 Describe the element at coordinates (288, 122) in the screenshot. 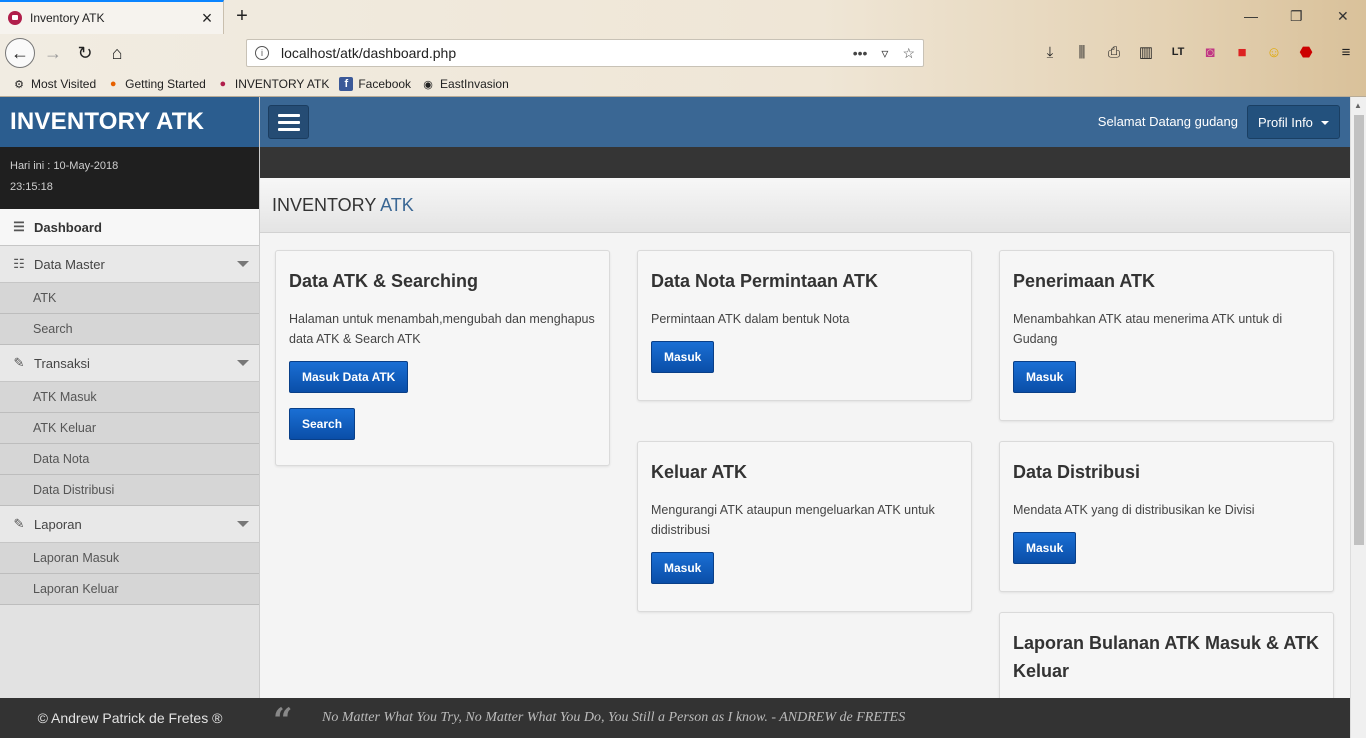

I see `hamburger-menu-icon` at that location.